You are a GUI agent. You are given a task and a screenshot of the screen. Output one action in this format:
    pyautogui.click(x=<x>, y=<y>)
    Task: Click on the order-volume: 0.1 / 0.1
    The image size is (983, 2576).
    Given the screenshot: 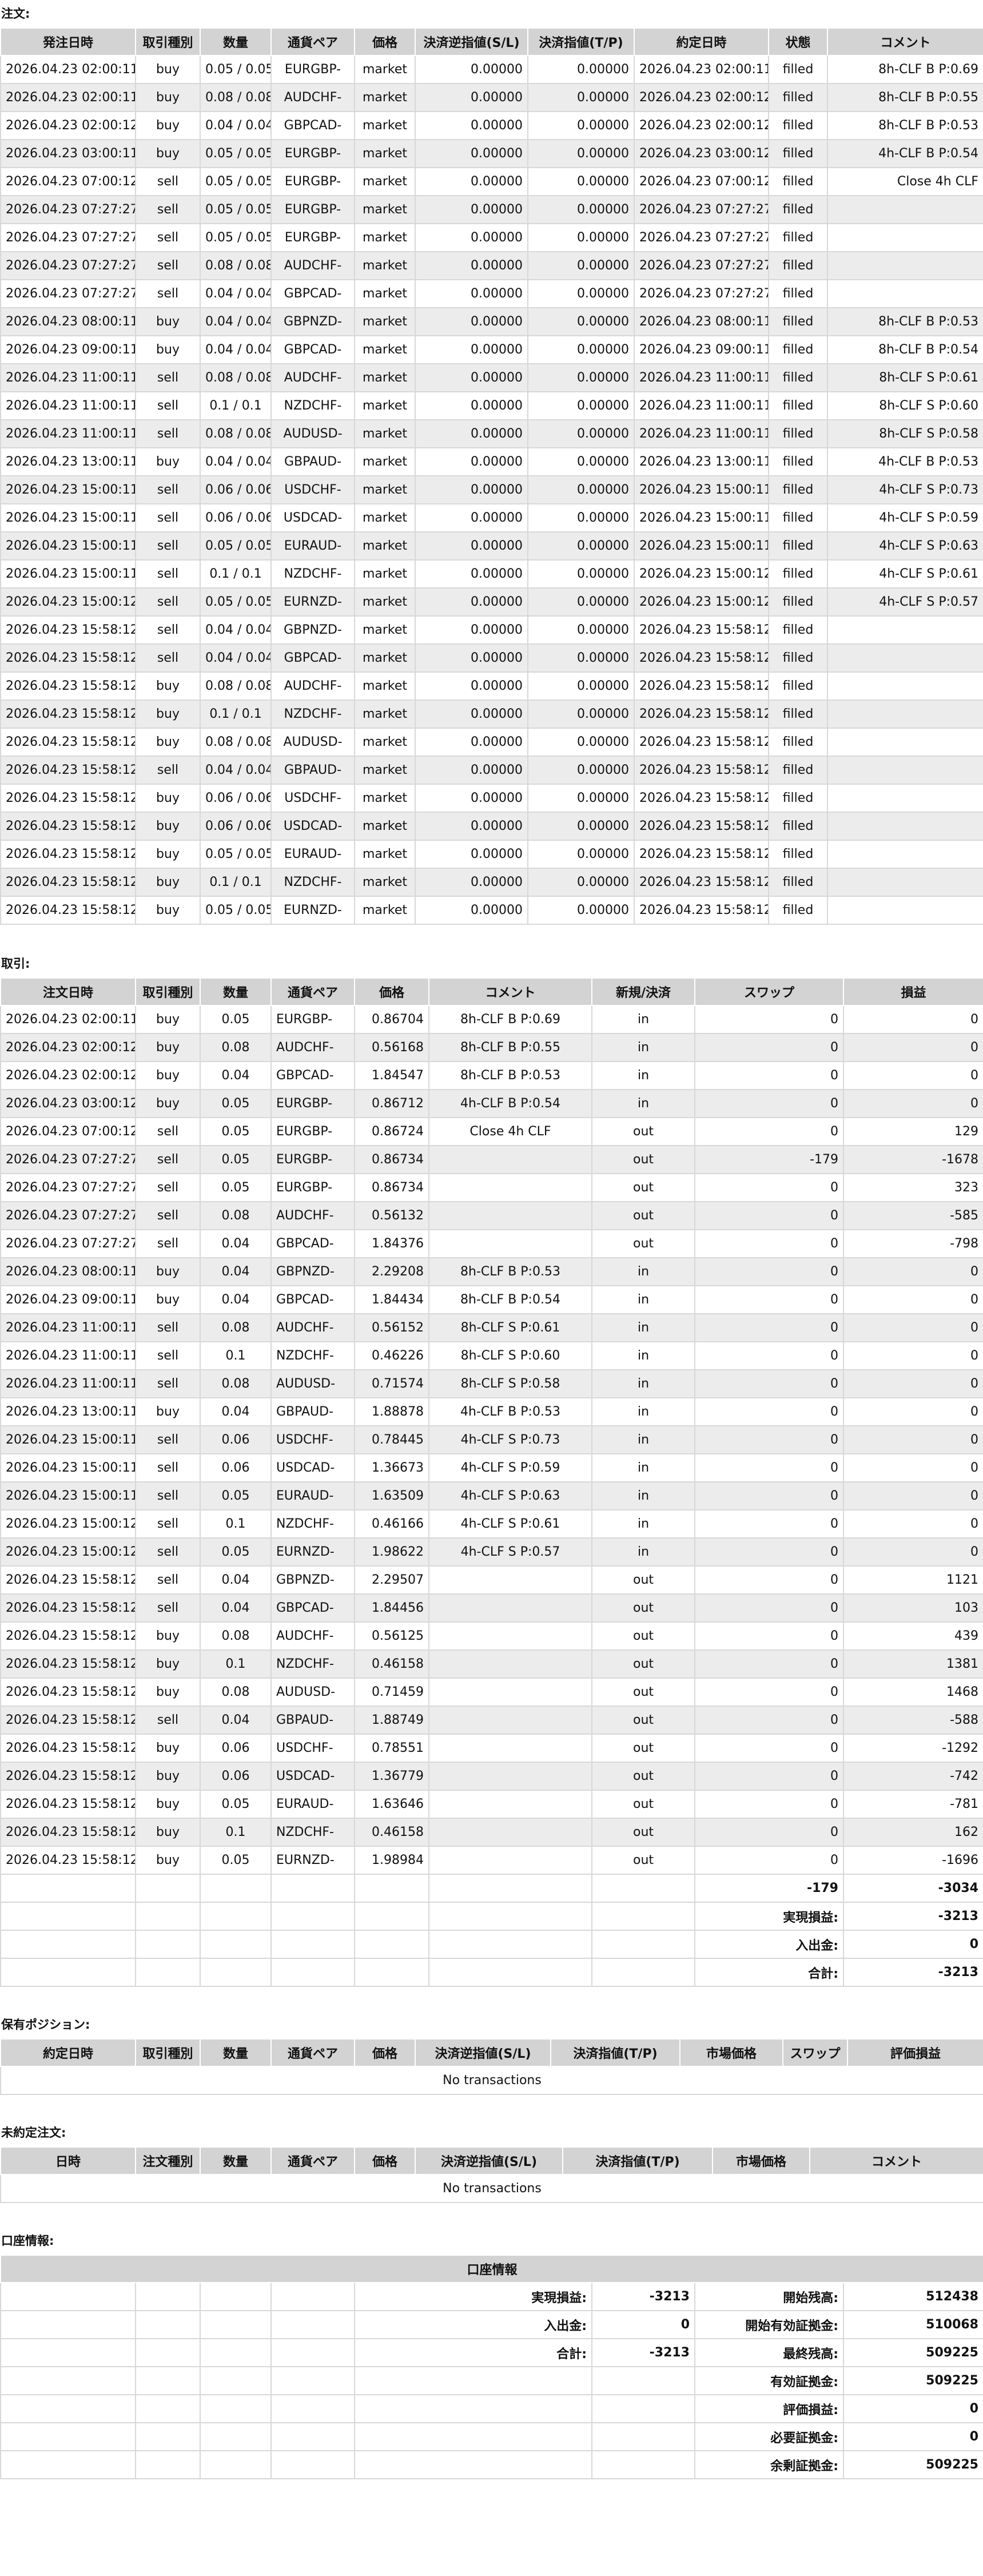 What is the action you would take?
    pyautogui.click(x=236, y=882)
    